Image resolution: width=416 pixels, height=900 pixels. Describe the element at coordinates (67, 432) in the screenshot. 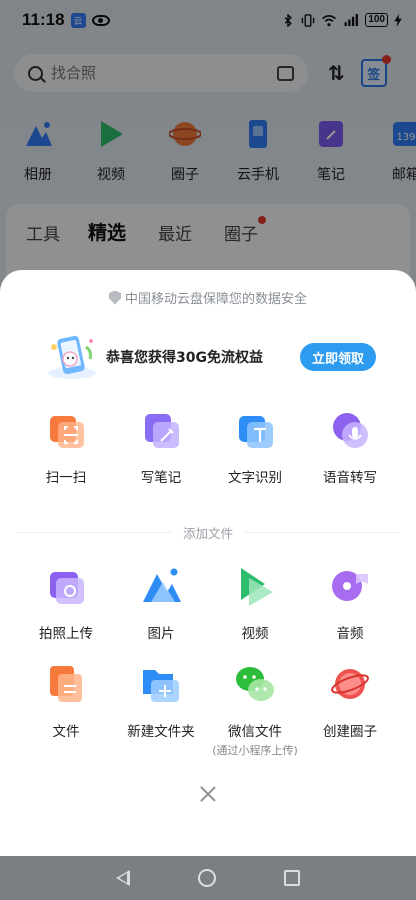

I see `scan-icon` at that location.